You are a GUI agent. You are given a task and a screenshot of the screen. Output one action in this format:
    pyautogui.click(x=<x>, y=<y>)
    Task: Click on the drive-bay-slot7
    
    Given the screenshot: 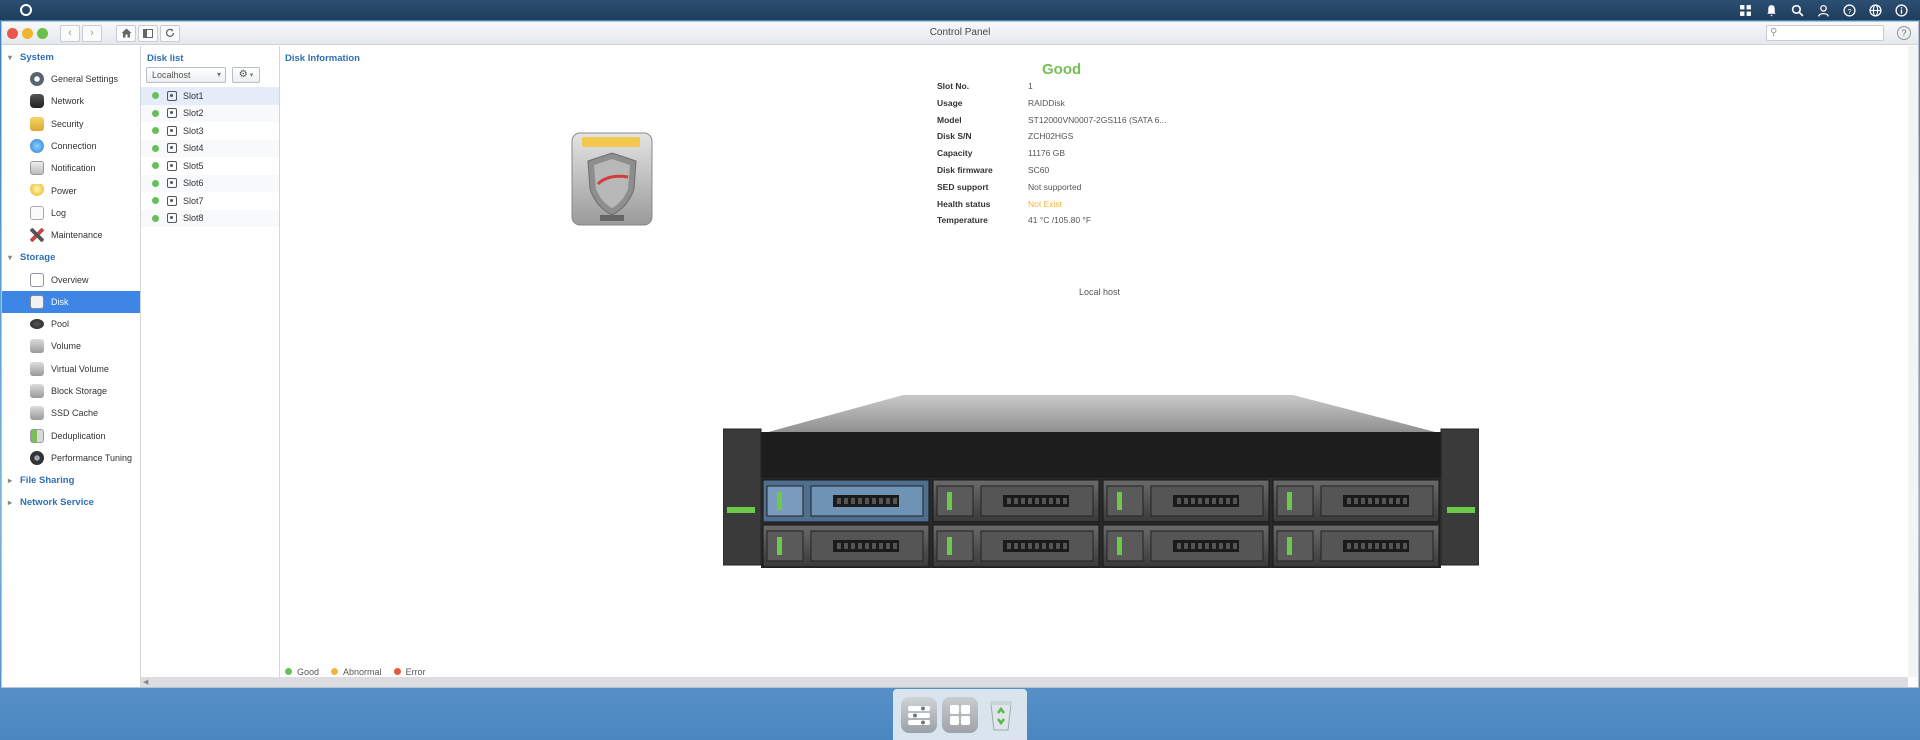 What is the action you would take?
    pyautogui.click(x=1186, y=546)
    